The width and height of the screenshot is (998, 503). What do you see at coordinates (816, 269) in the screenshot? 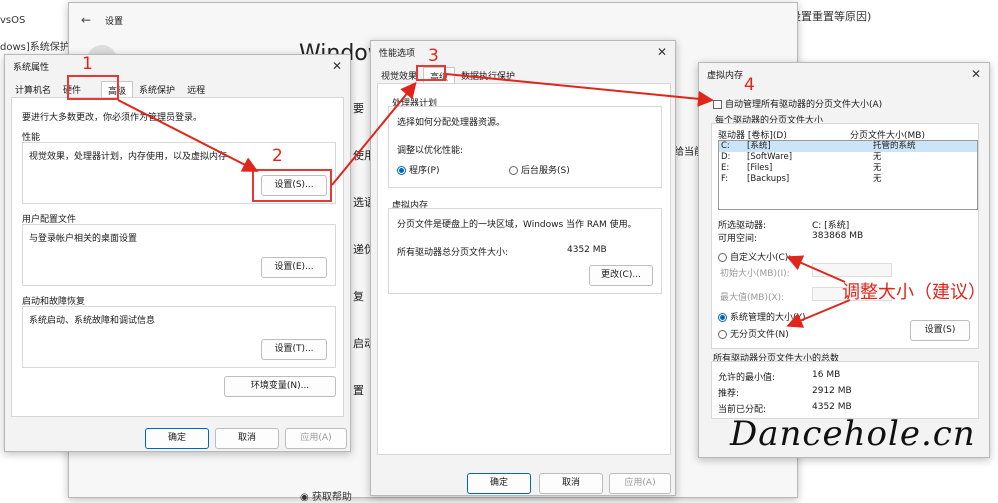
I see `arrow-to-custom-size` at bounding box center [816, 269].